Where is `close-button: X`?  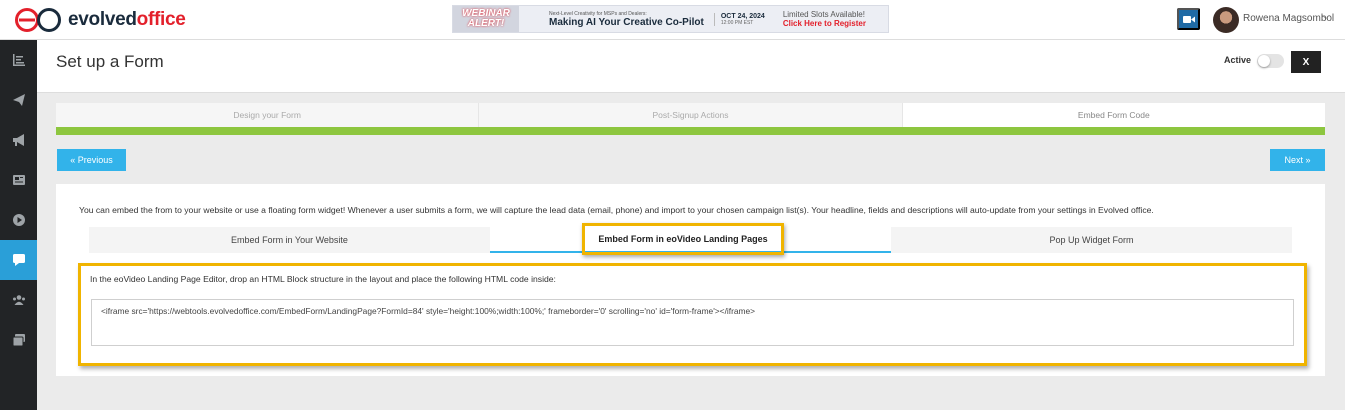 close-button: X is located at coordinates (1306, 62).